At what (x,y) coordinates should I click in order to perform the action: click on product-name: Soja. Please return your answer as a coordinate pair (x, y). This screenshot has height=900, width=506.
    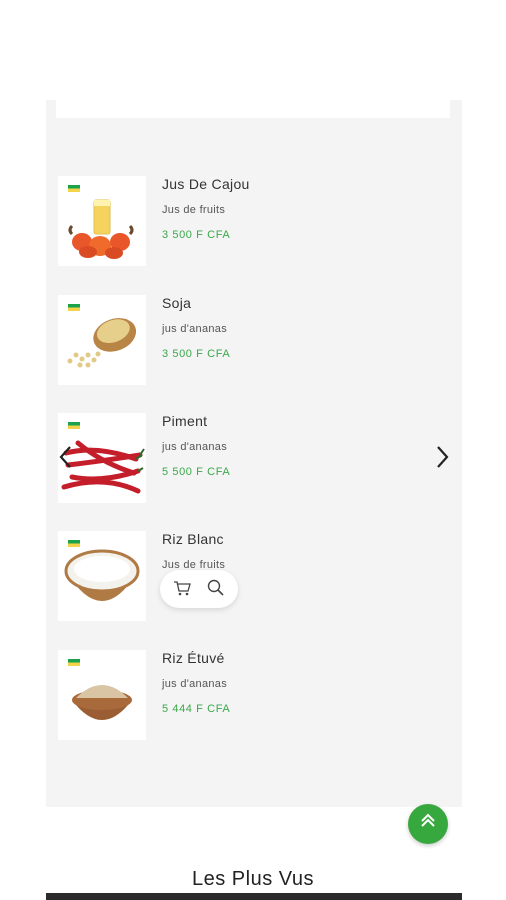
    Looking at the image, I should click on (176, 303).